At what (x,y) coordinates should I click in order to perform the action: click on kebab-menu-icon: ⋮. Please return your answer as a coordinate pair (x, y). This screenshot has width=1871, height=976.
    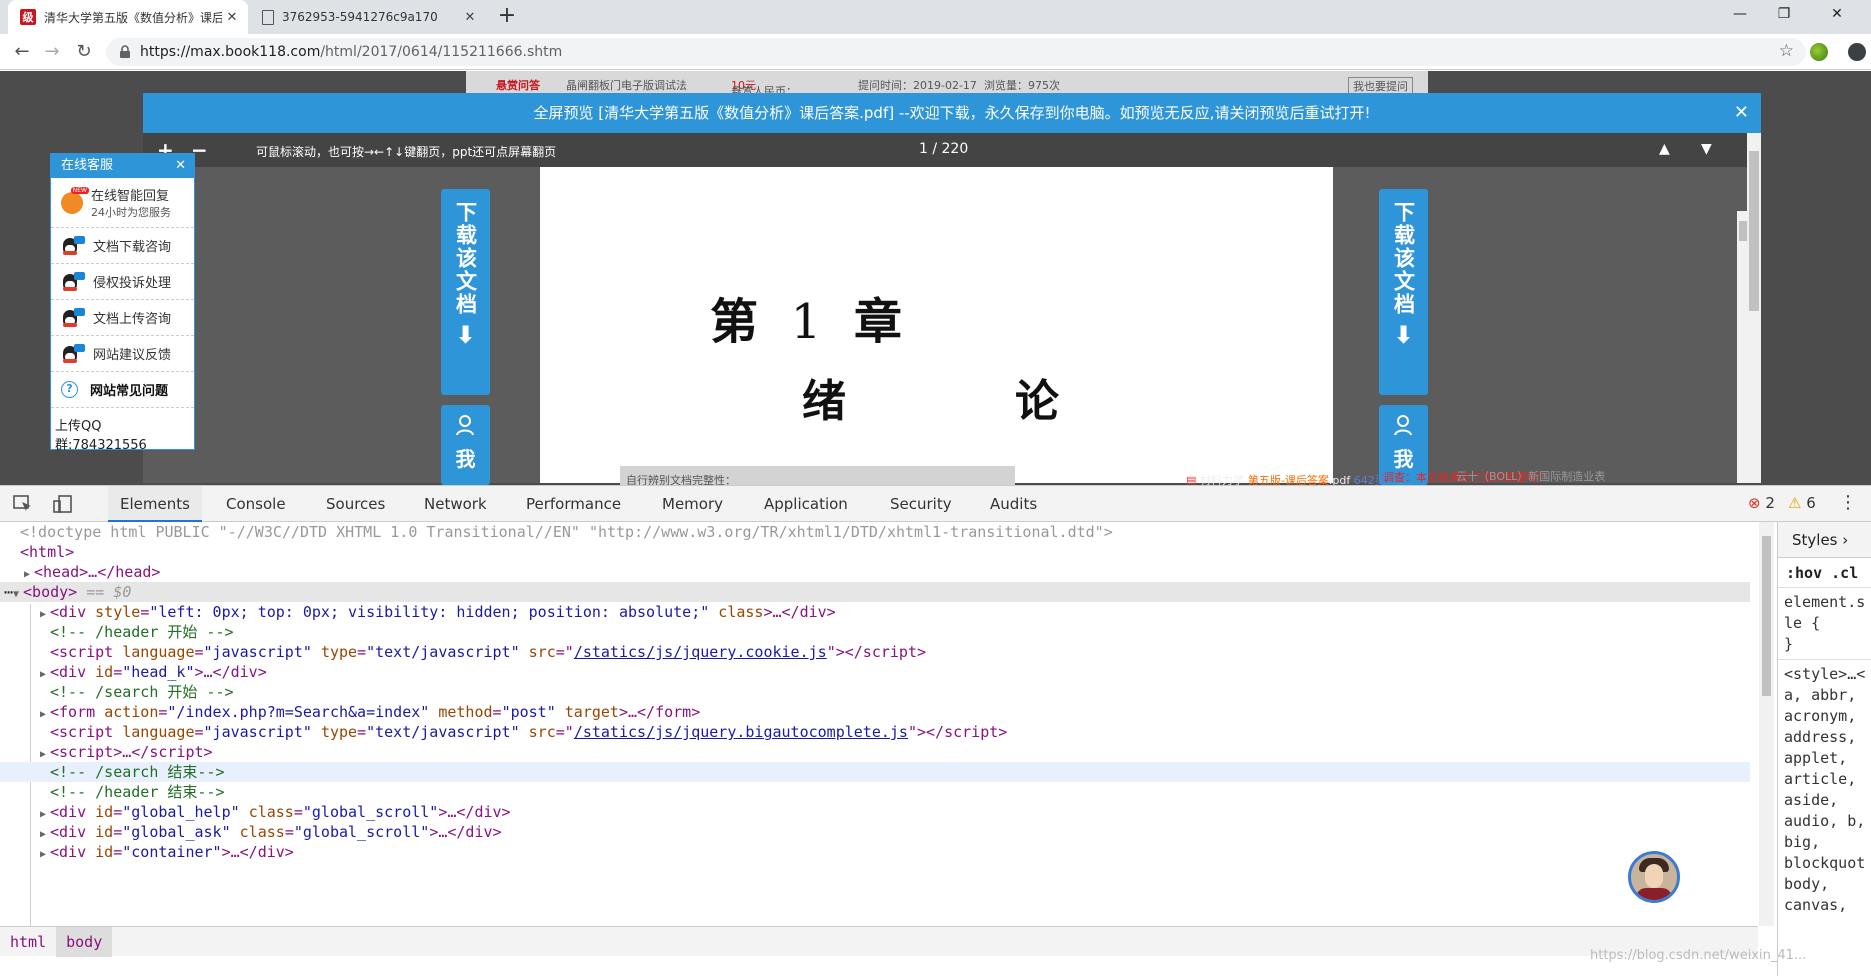
    Looking at the image, I should click on (1848, 502).